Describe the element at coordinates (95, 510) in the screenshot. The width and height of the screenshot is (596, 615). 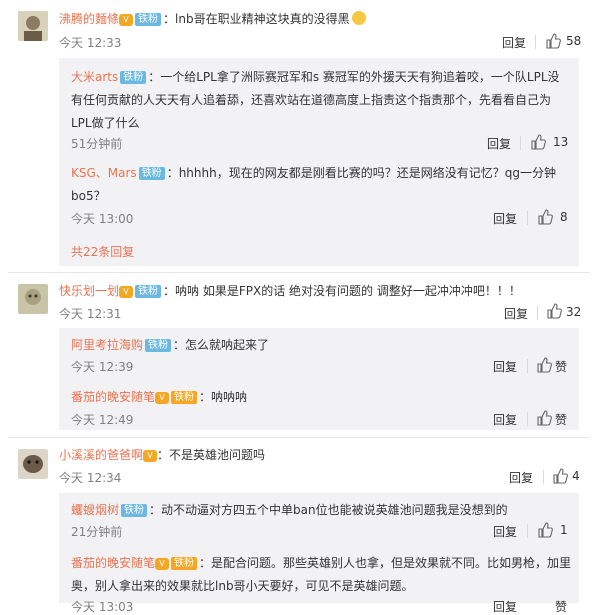
I see `user-name: 蠼螋烟树` at that location.